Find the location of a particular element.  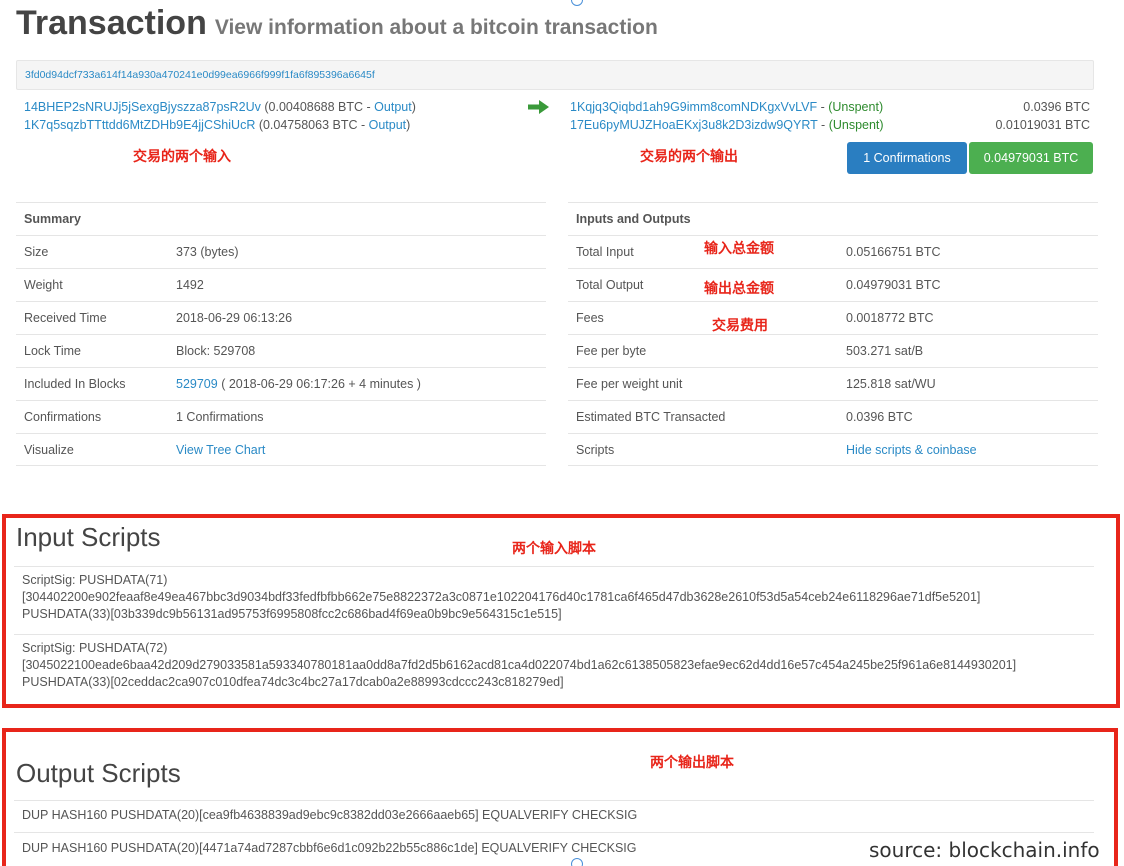

input-amount: (0.00408688 BTC - is located at coordinates (317, 107).